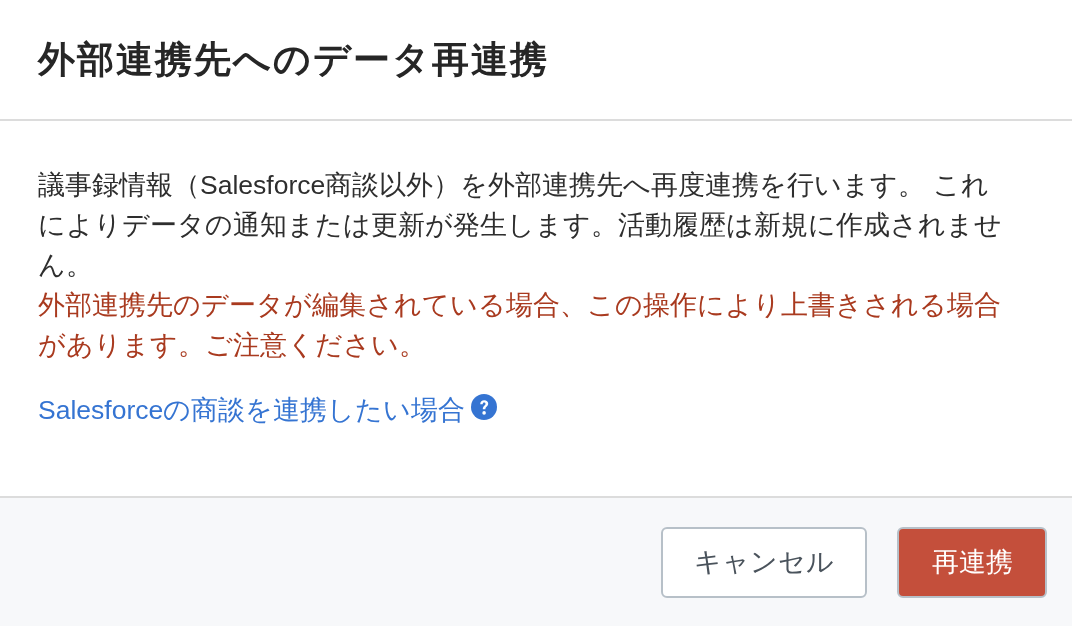  What do you see at coordinates (484, 407) in the screenshot?
I see `help-icon` at bounding box center [484, 407].